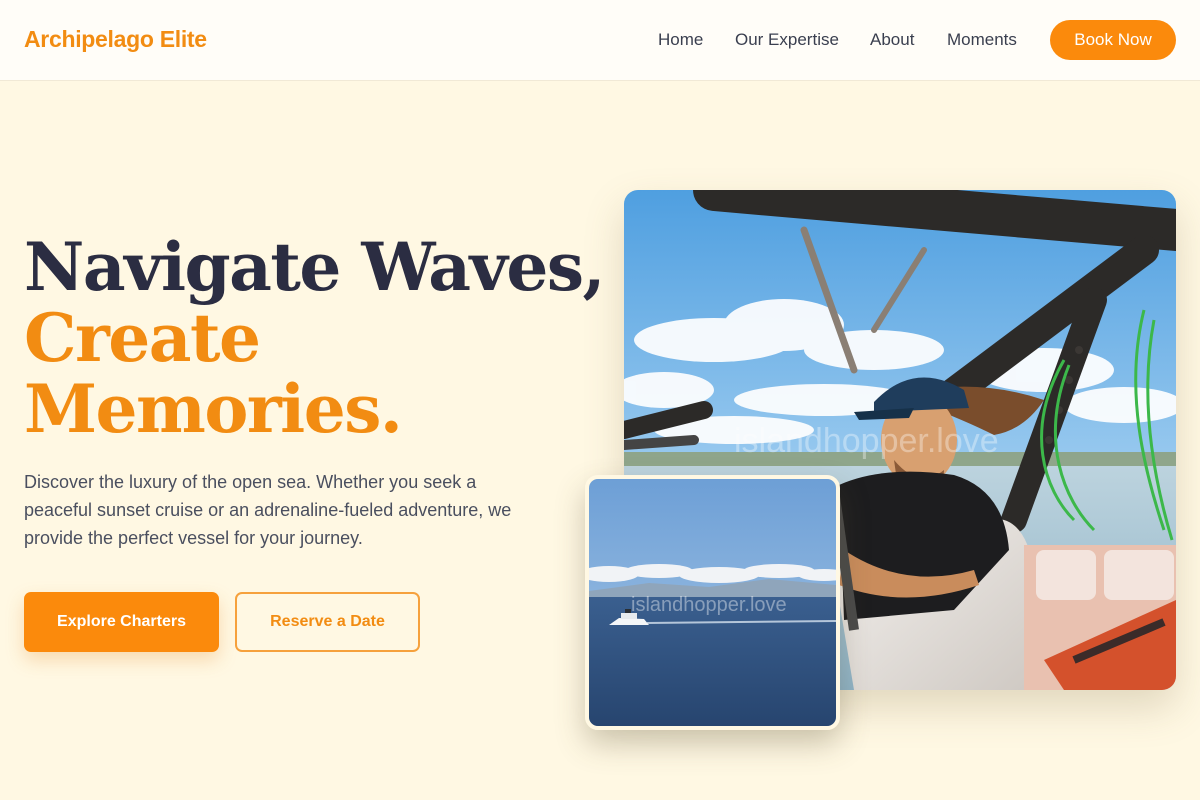  I want to click on nav-link-our-expertise: Our Expertise, so click(787, 40).